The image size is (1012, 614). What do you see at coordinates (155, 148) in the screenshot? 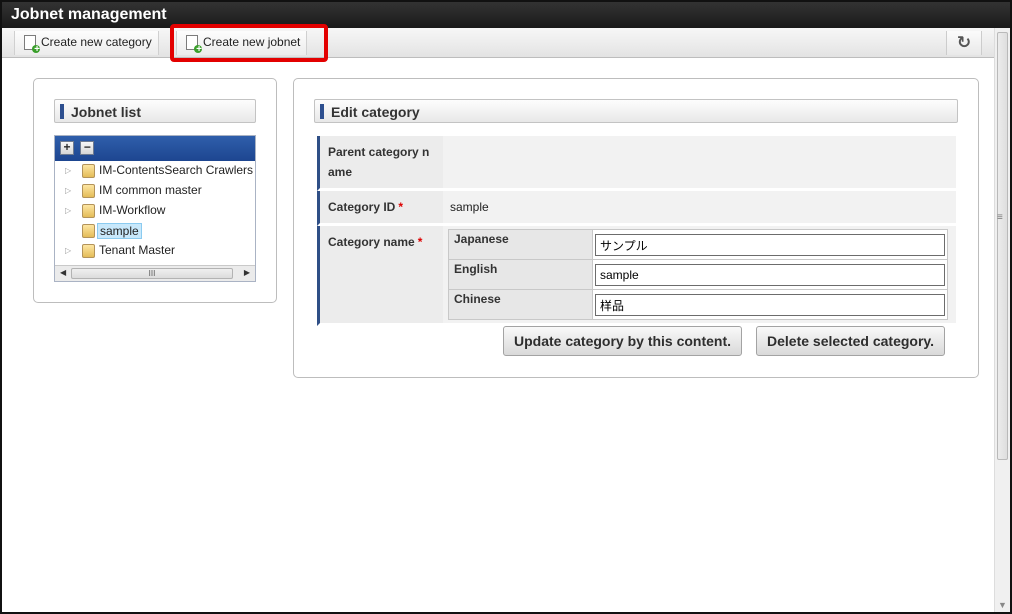
I see `tree-toolbar: + −` at bounding box center [155, 148].